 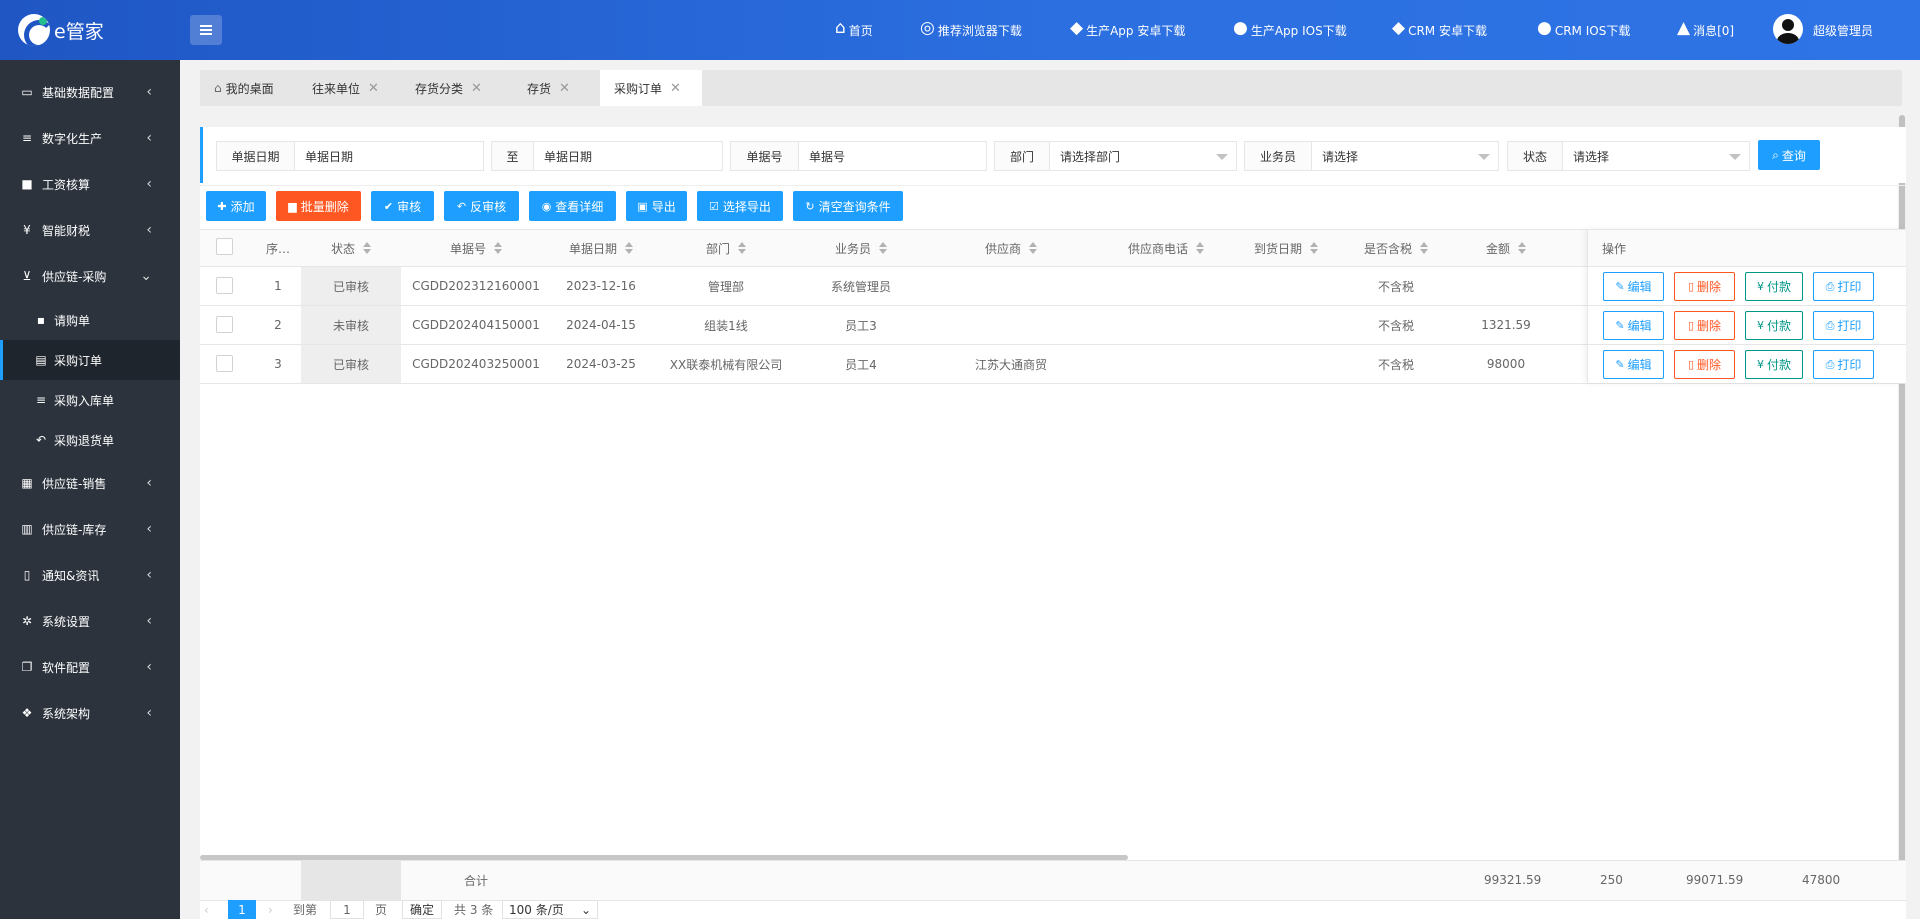 I want to click on next-page-icon: ›, so click(x=276, y=909).